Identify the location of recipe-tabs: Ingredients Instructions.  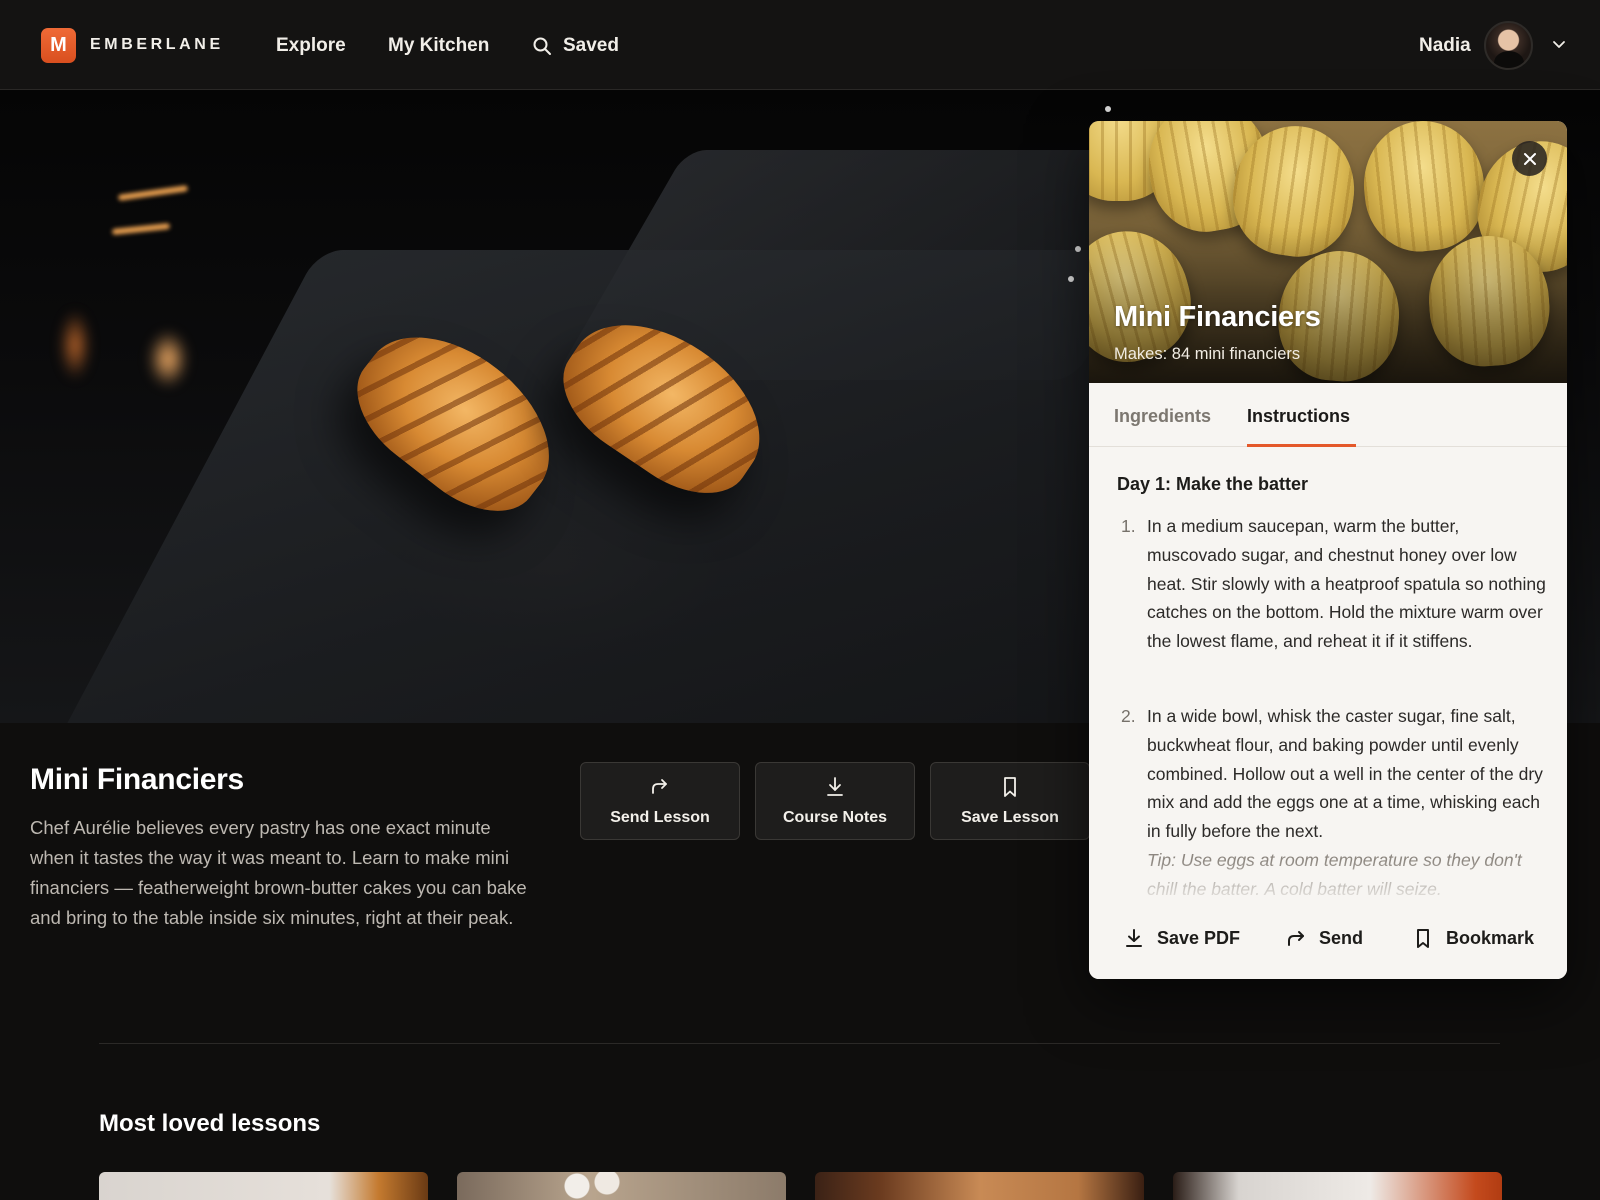
(1328, 415).